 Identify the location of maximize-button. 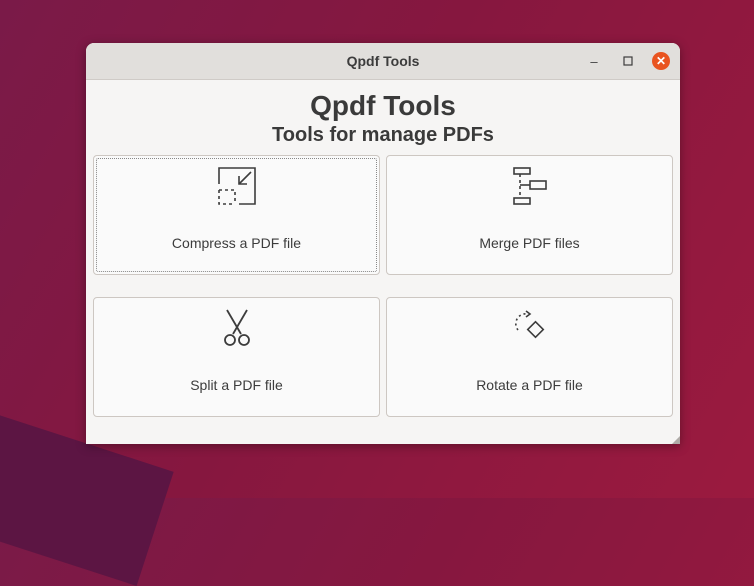
(628, 61).